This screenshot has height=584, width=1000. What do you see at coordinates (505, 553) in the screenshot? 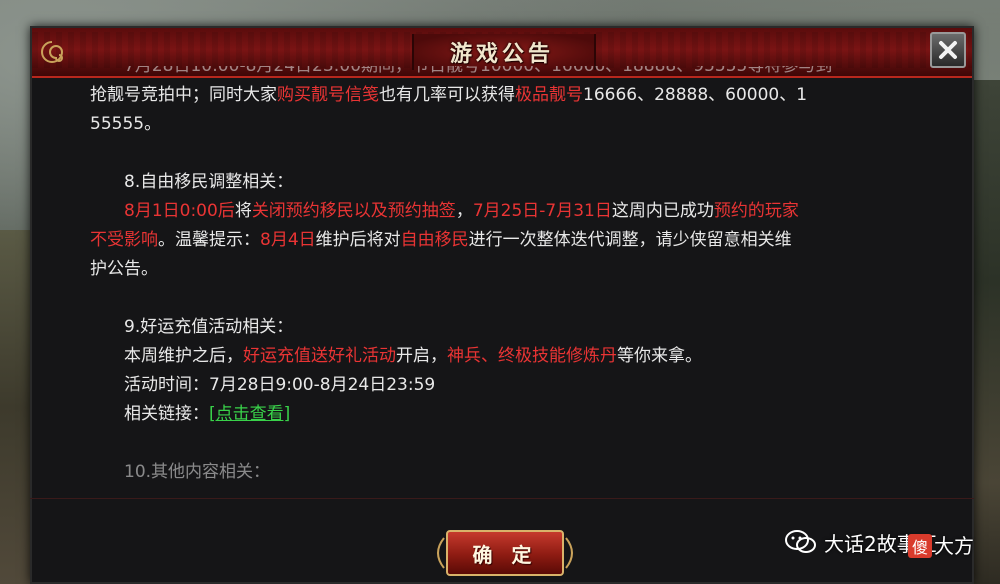
I see `confirm-button: 确 定` at bounding box center [505, 553].